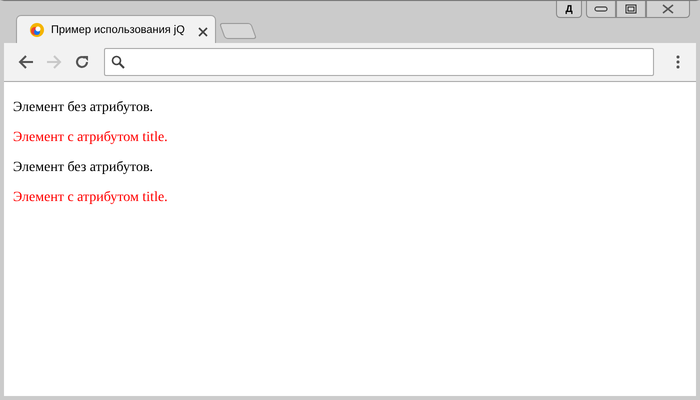  I want to click on minimize-button, so click(601, 9).